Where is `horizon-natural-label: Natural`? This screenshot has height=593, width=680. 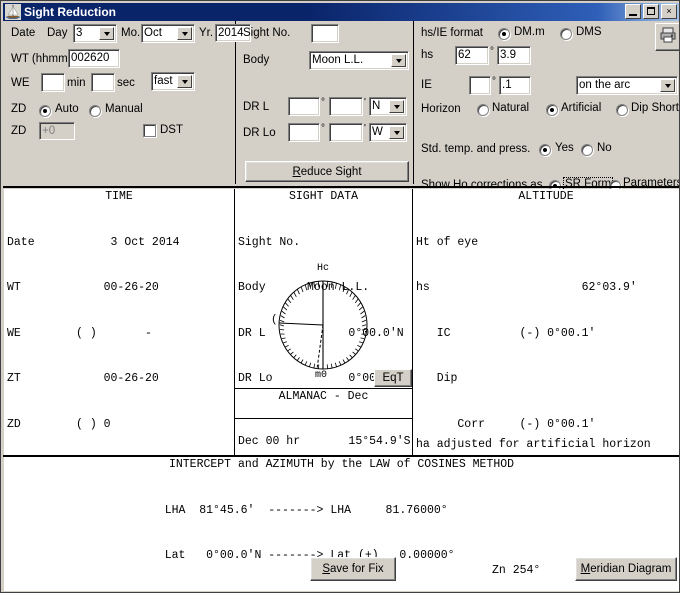
horizon-natural-label: Natural is located at coordinates (511, 108).